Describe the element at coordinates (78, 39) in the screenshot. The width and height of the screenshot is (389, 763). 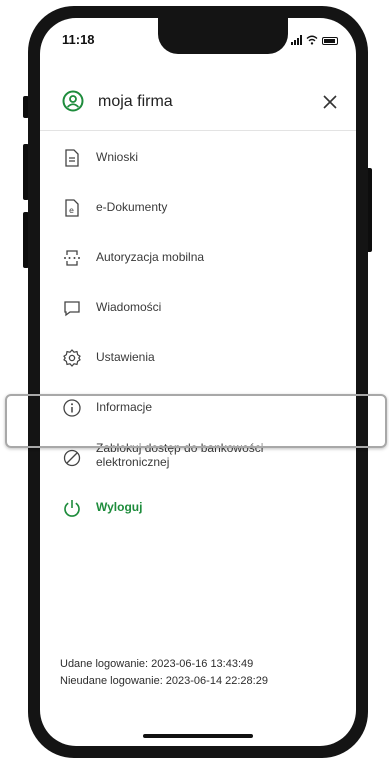
I see `status-time: 11:18` at that location.